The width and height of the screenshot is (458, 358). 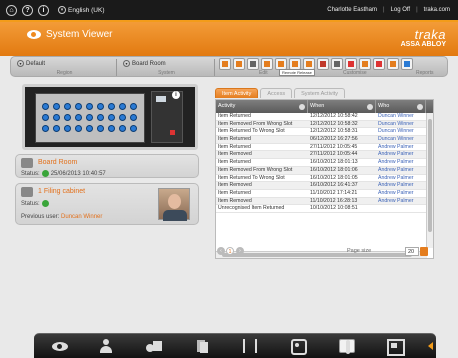 I want to click on prev-page-button: ‹, so click(x=221, y=251).